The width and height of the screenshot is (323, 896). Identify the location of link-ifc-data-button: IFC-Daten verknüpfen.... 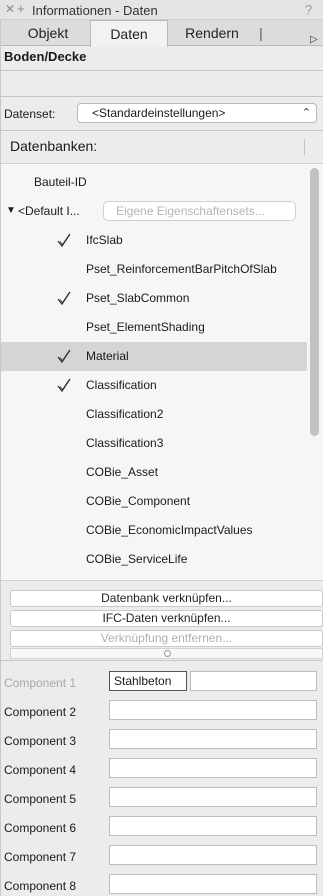
(166, 618).